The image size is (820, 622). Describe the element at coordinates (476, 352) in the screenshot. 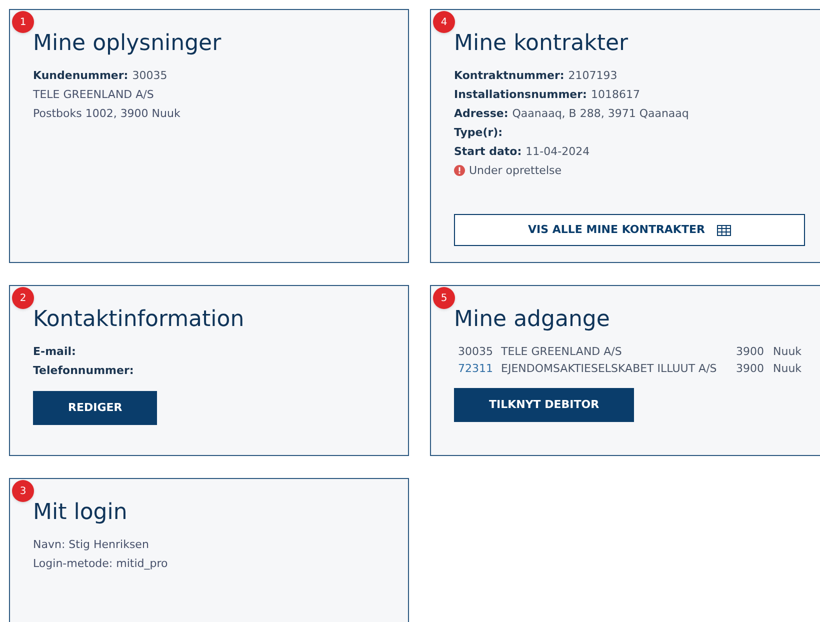

I see `customer-number: 30035` at that location.